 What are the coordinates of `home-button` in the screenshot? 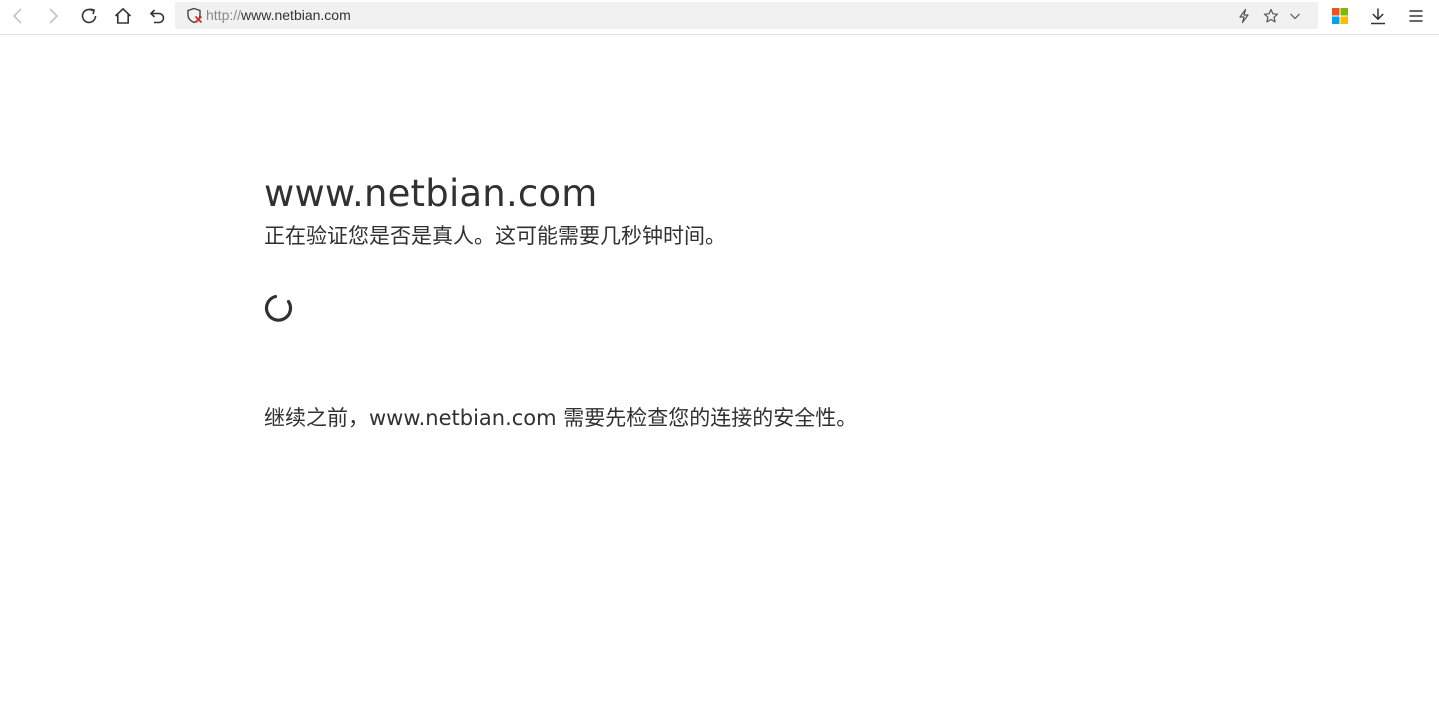 It's located at (123, 16).